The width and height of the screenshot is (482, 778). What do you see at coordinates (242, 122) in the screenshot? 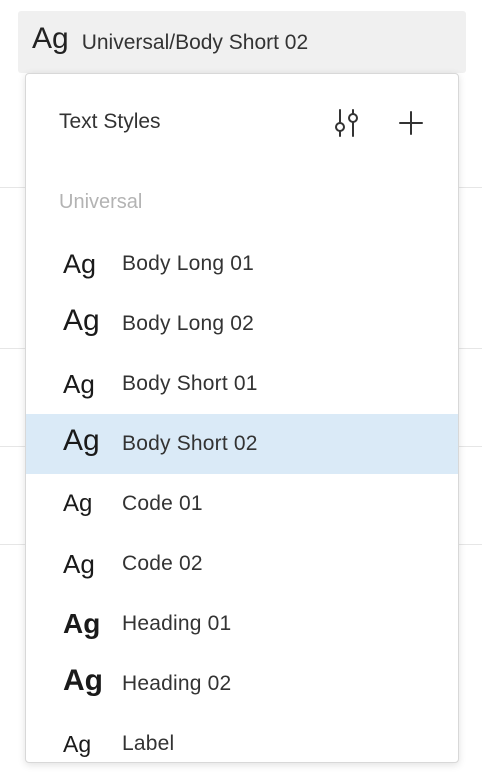
I see `popover-header: Text Styles` at bounding box center [242, 122].